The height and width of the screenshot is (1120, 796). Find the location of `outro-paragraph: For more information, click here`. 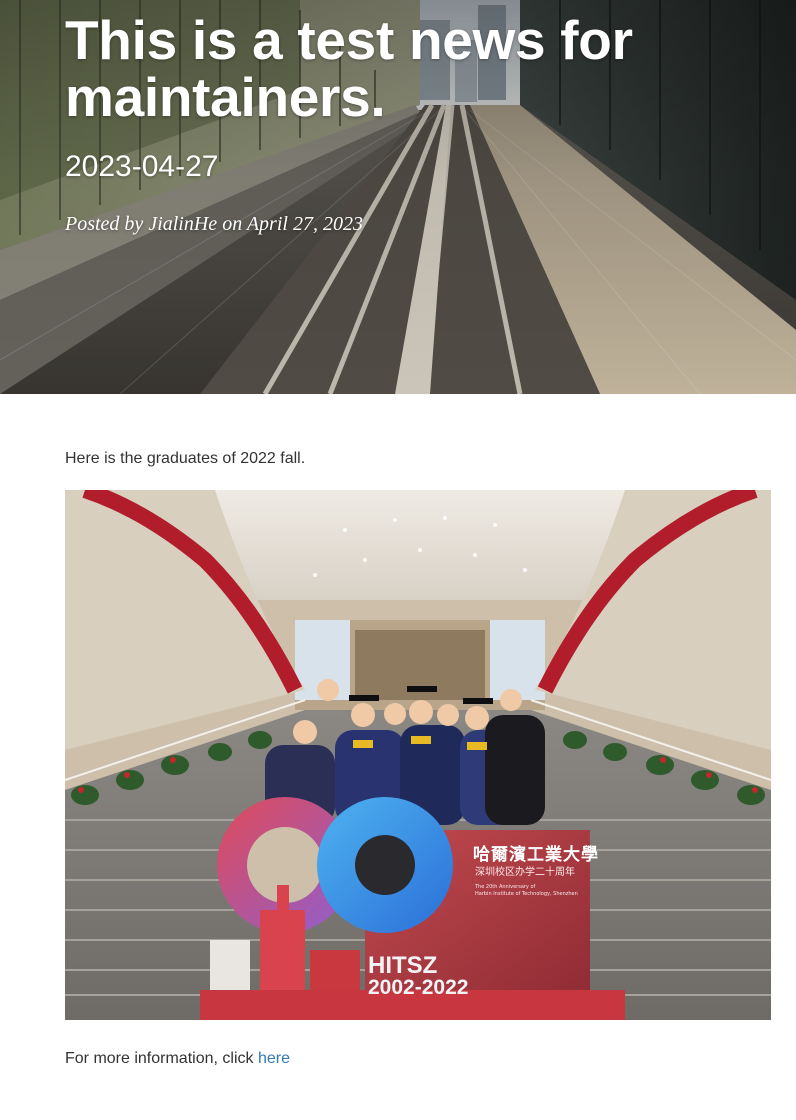

outro-paragraph: For more information, click here is located at coordinates (418, 1059).